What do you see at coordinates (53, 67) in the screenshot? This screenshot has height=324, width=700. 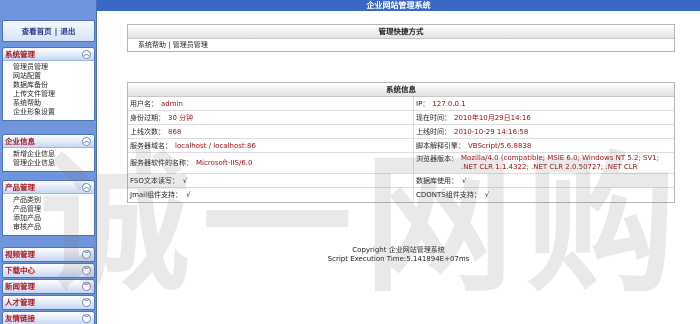 I see `menu-item-admin: 管理员管理` at bounding box center [53, 67].